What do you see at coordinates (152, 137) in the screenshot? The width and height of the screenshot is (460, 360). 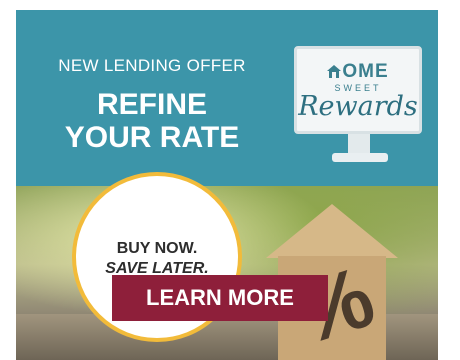 I see `headline-line-2: YOUR RATE` at bounding box center [152, 137].